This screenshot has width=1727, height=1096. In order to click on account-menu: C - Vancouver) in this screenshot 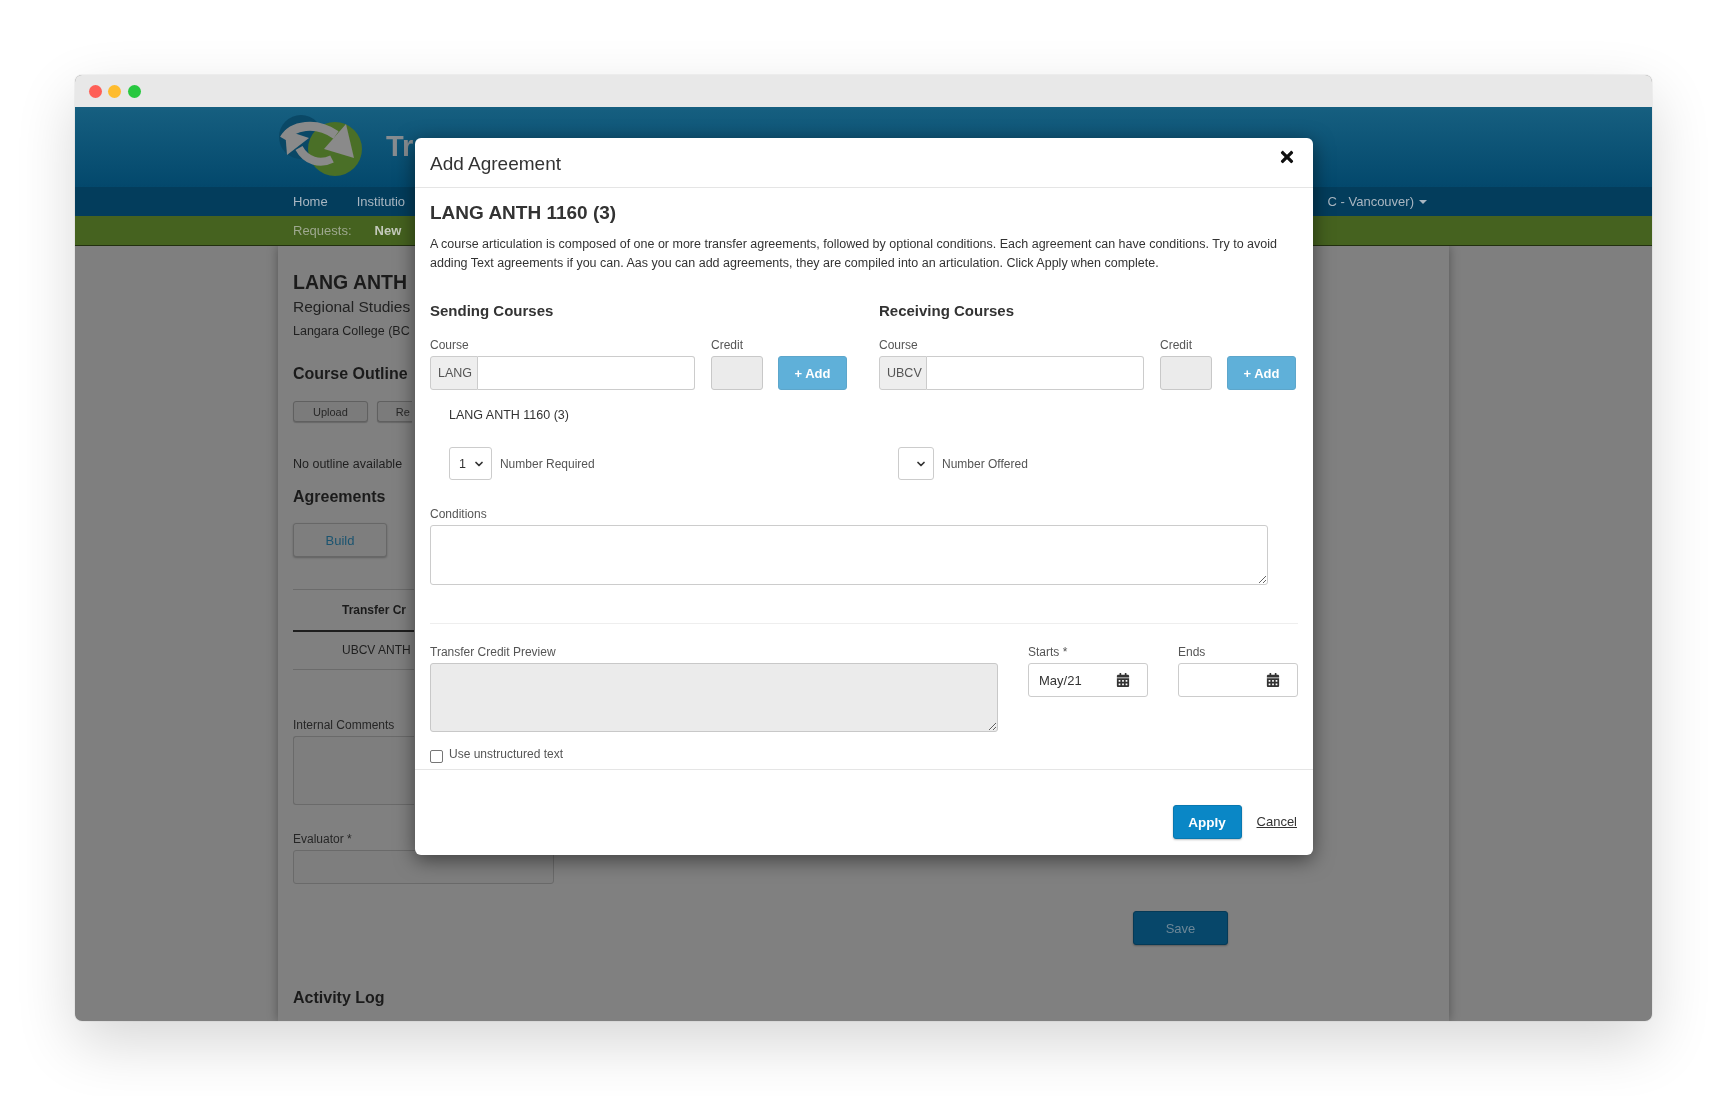, I will do `click(1377, 201)`.